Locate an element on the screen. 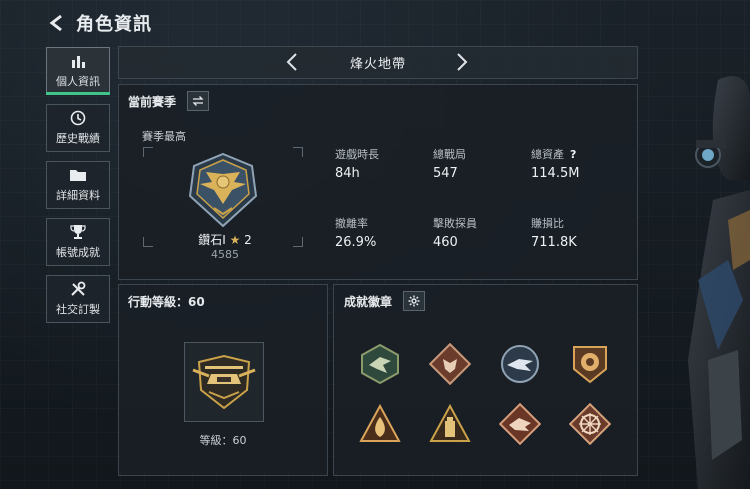 The width and height of the screenshot is (750, 489). chevron-left-icon is located at coordinates (291, 62).